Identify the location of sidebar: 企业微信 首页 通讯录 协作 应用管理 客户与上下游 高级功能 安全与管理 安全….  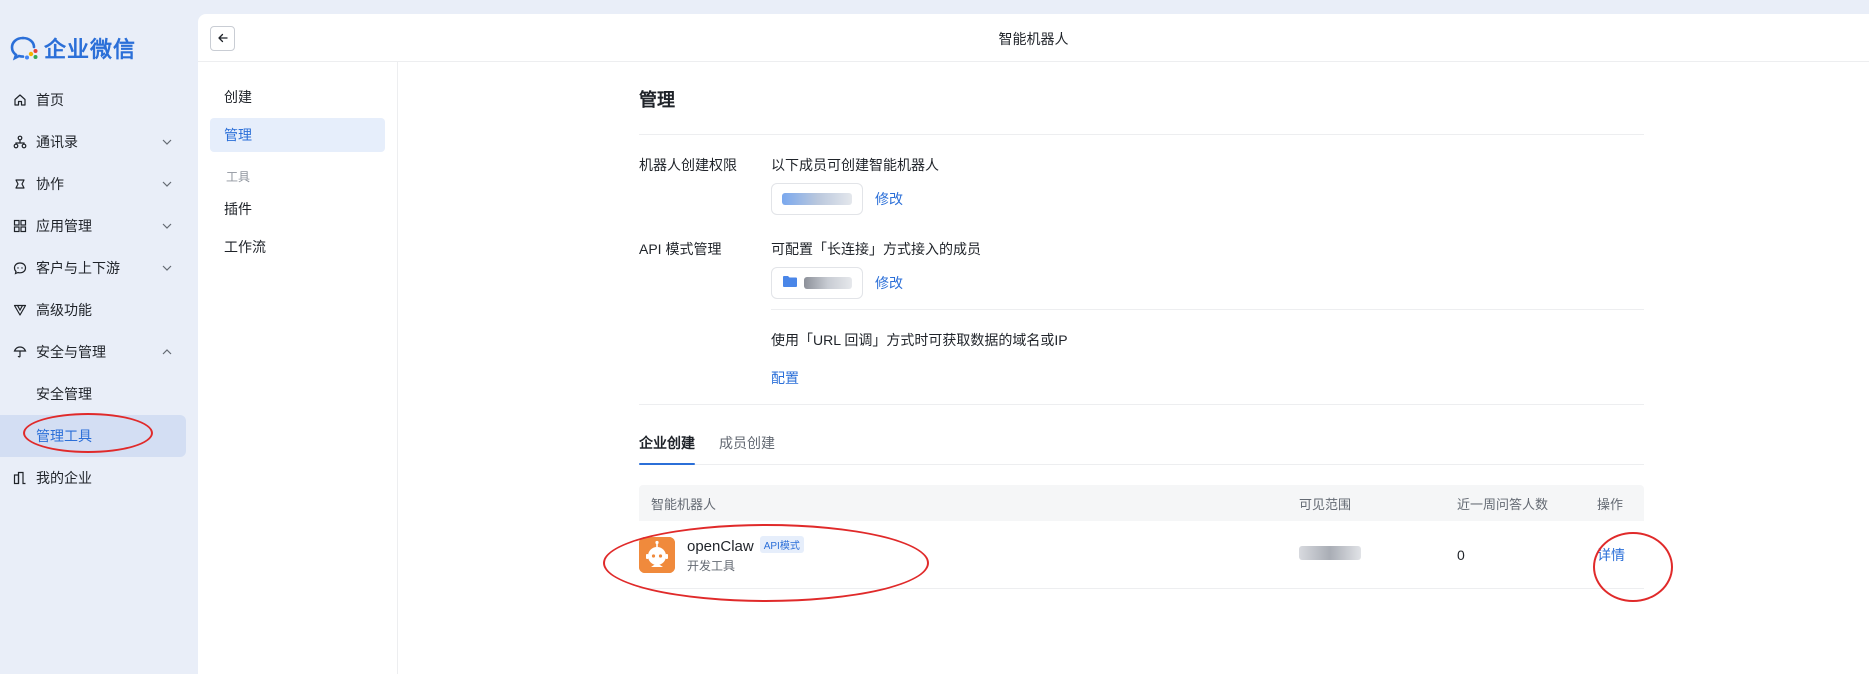
(99, 337).